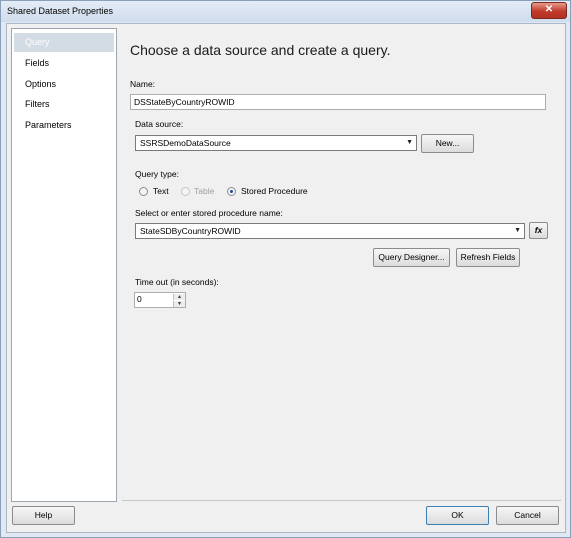 The width and height of the screenshot is (571, 538). I want to click on footer-divider, so click(341, 500).